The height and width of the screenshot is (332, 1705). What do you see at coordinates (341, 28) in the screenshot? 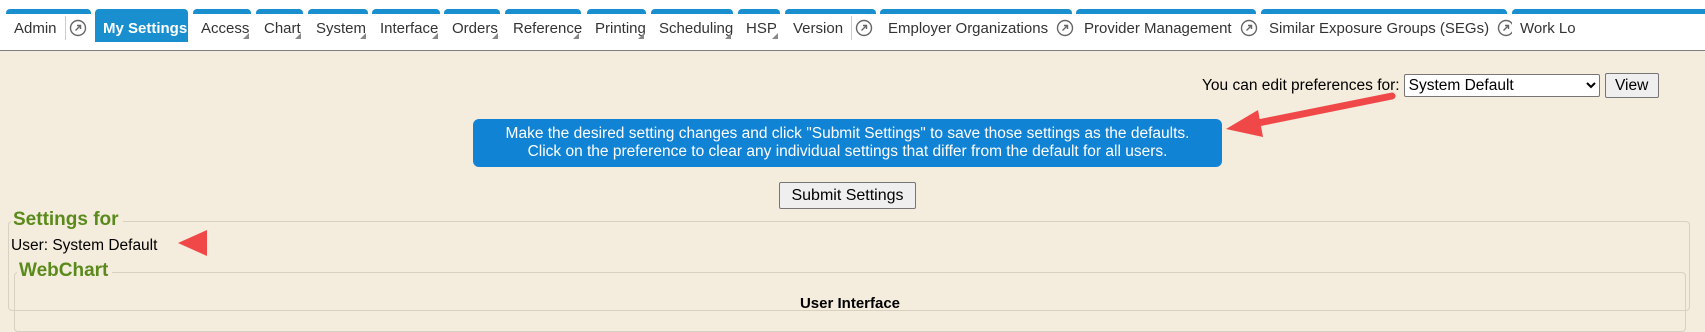
I see `tab-system-label: System` at bounding box center [341, 28].